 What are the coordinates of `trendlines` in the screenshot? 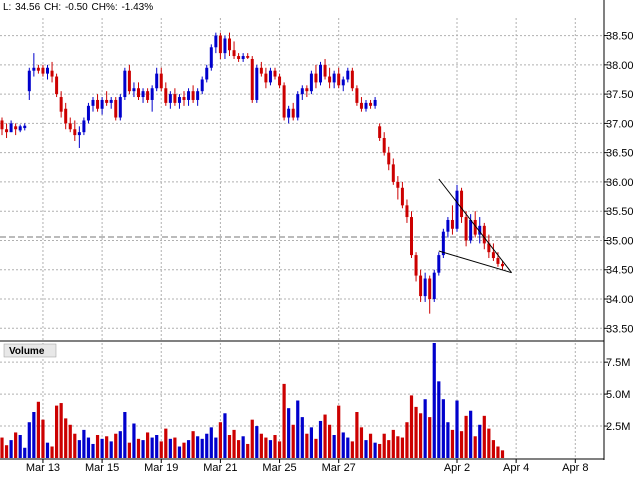 It's located at (475, 226).